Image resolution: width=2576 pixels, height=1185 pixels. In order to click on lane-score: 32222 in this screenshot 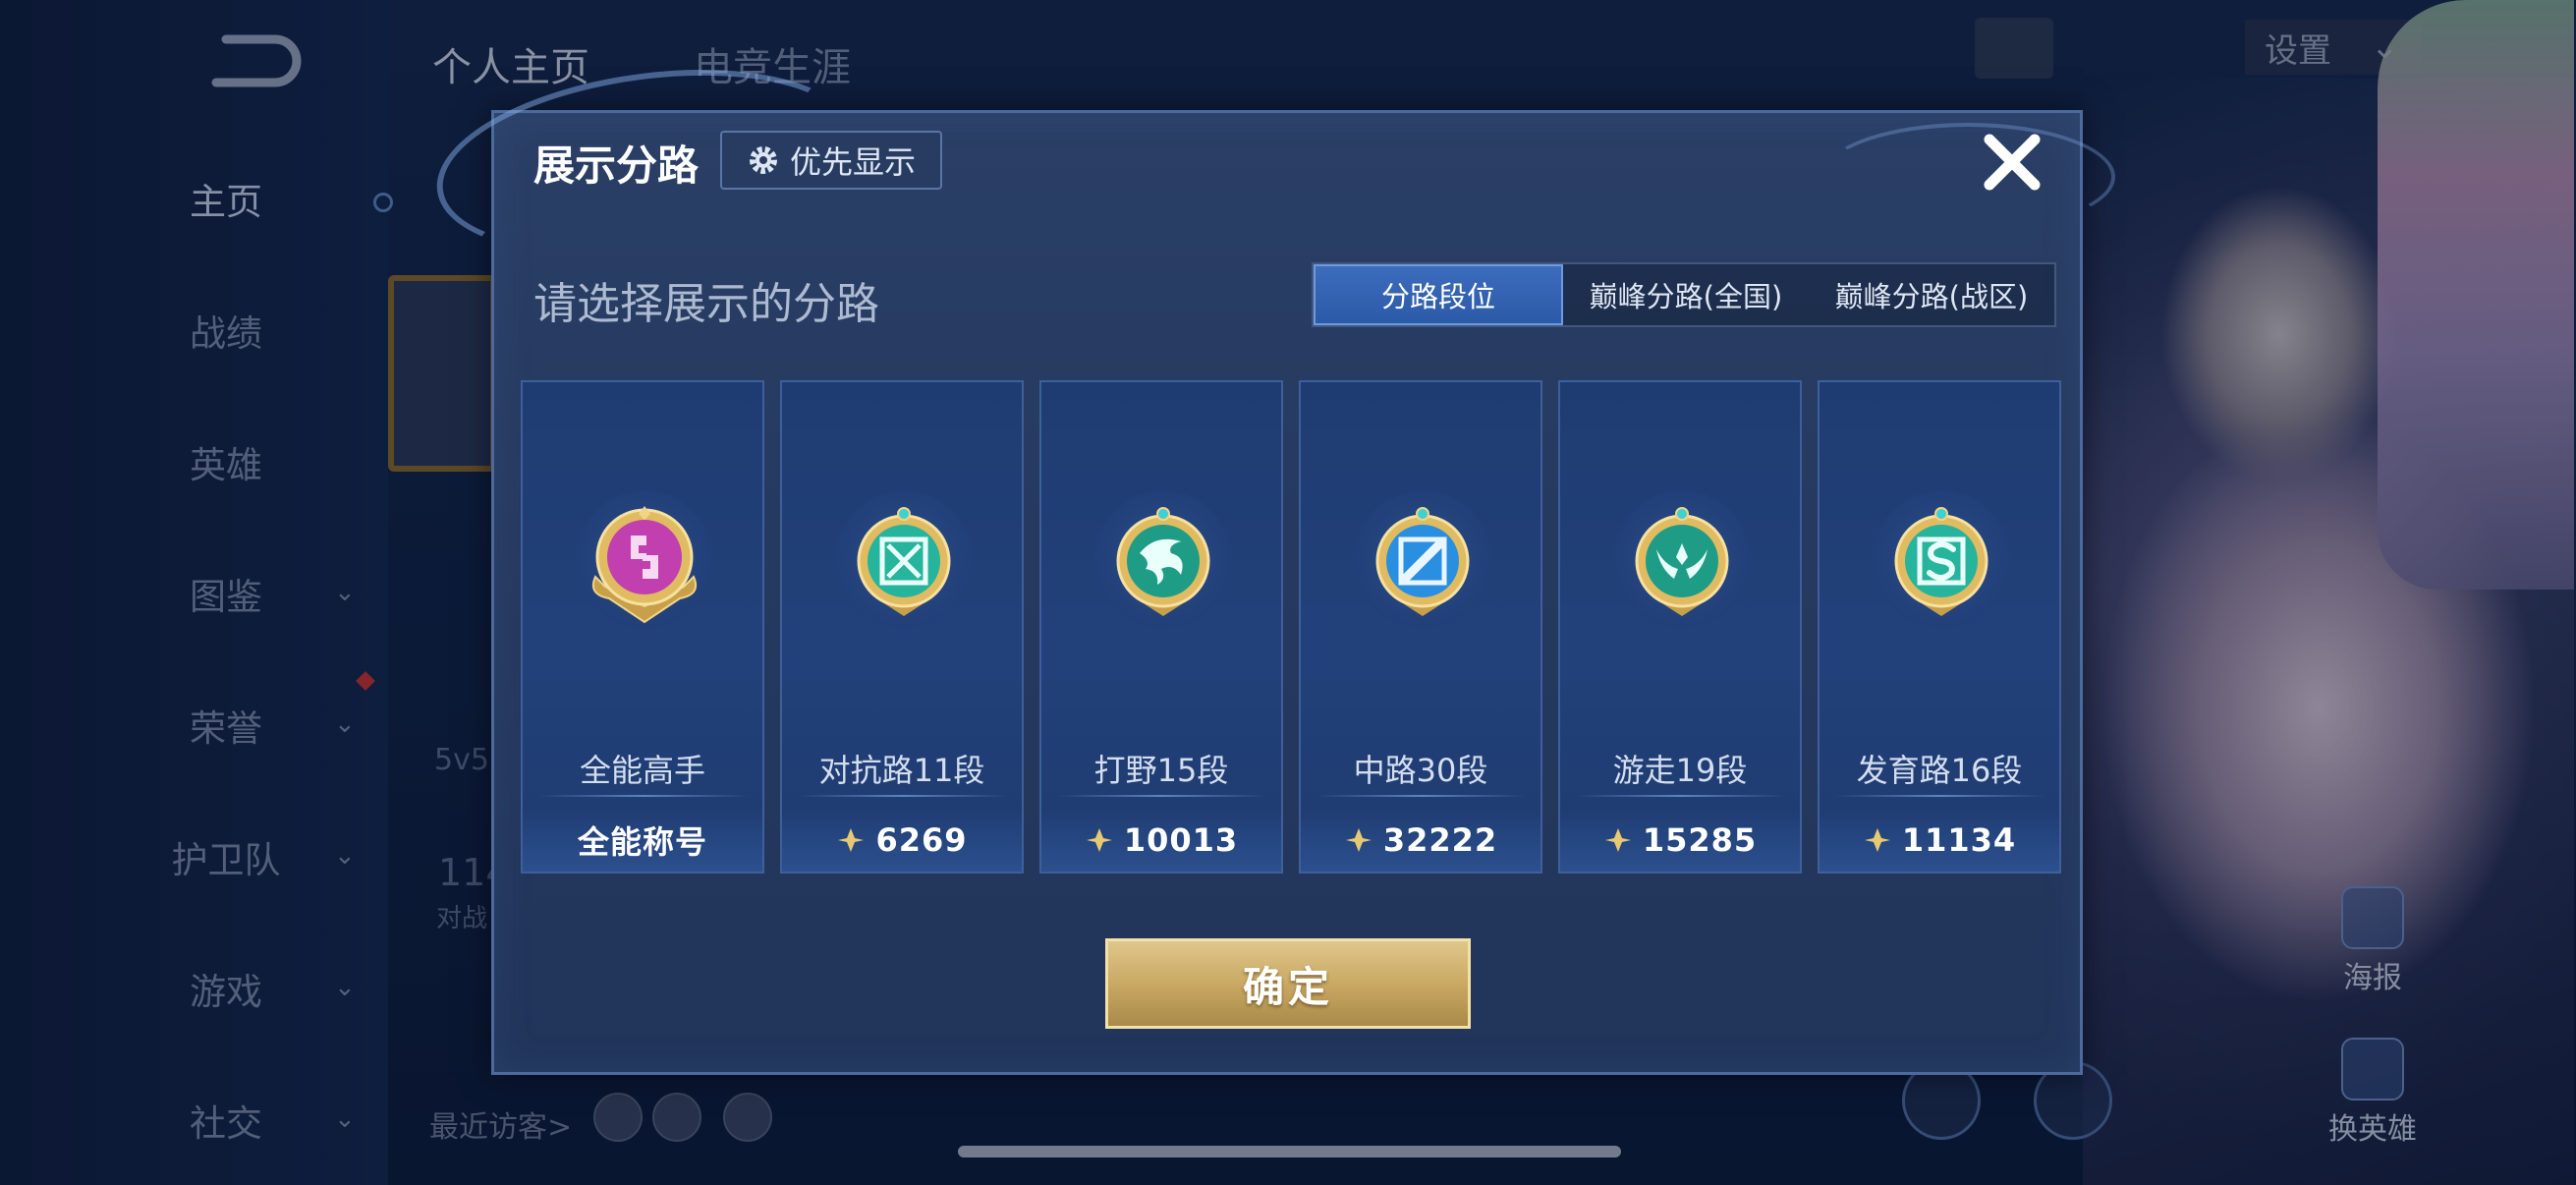, I will do `click(1420, 841)`.